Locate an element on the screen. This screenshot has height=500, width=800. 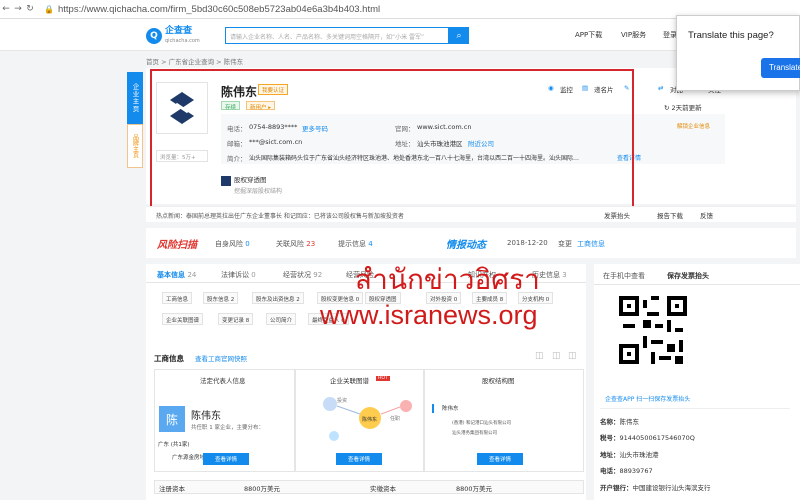
subtab-changes: 变更记录 8 is located at coordinates (236, 319).